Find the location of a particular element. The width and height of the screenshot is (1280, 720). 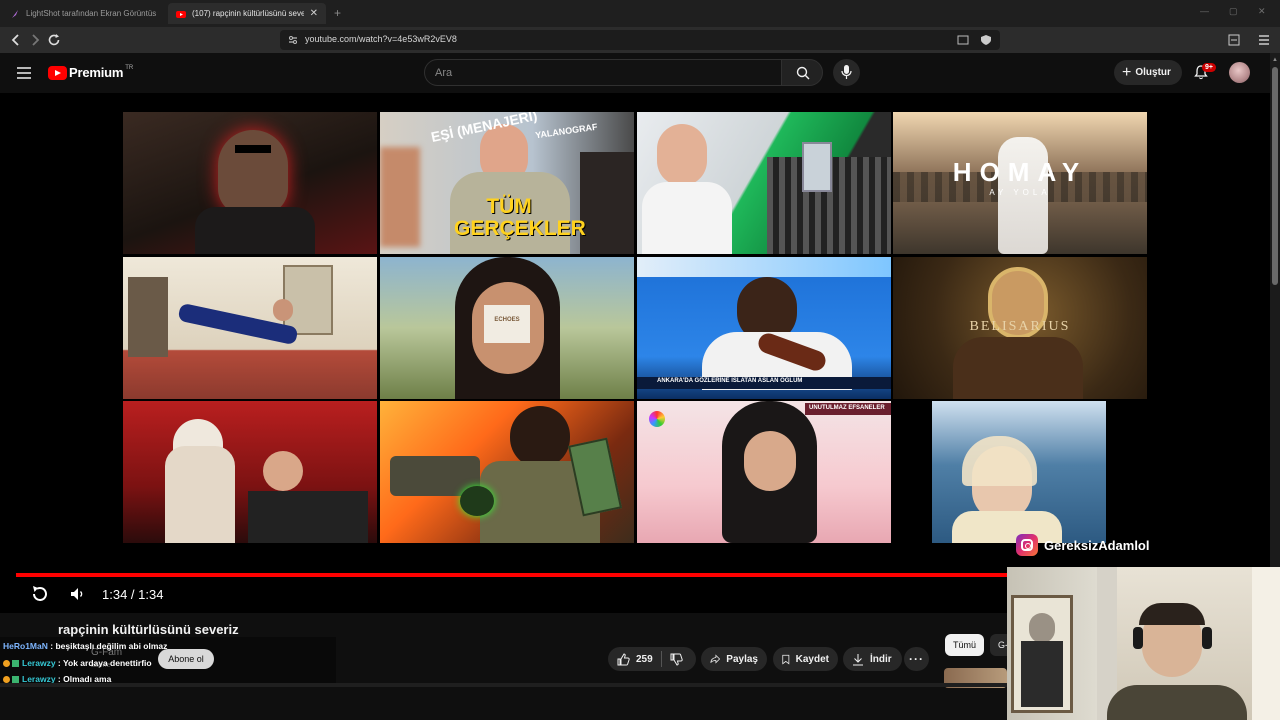

thumbnail-text: ECHOES is located at coordinates (507, 320).